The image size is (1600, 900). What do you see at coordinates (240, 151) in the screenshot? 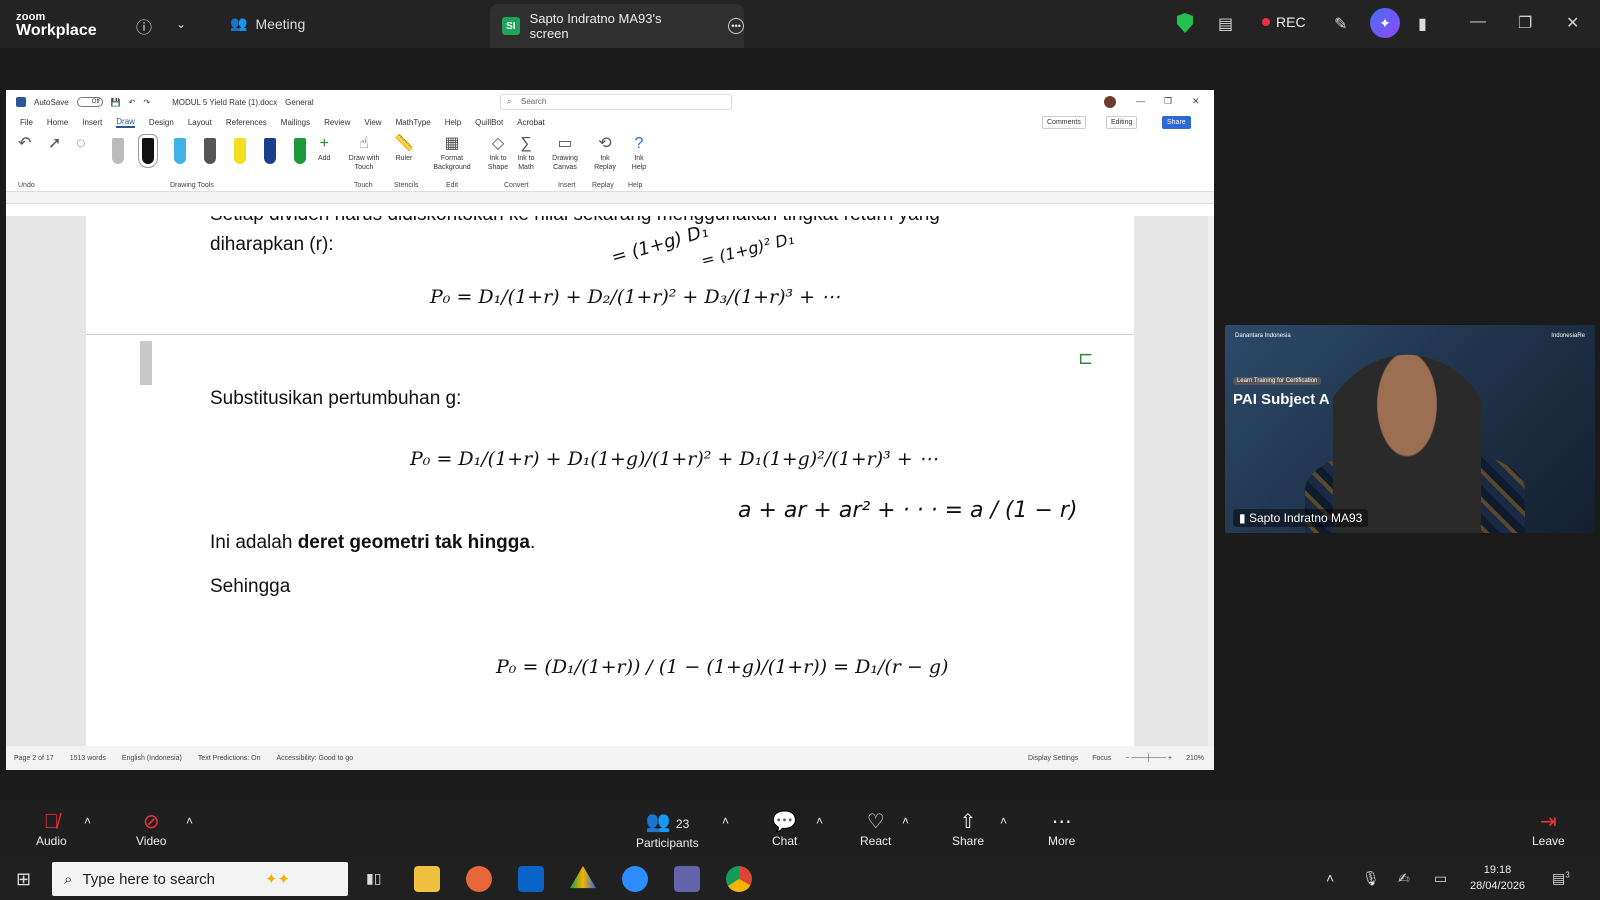
I see `yellow-highlighter-tool` at bounding box center [240, 151].